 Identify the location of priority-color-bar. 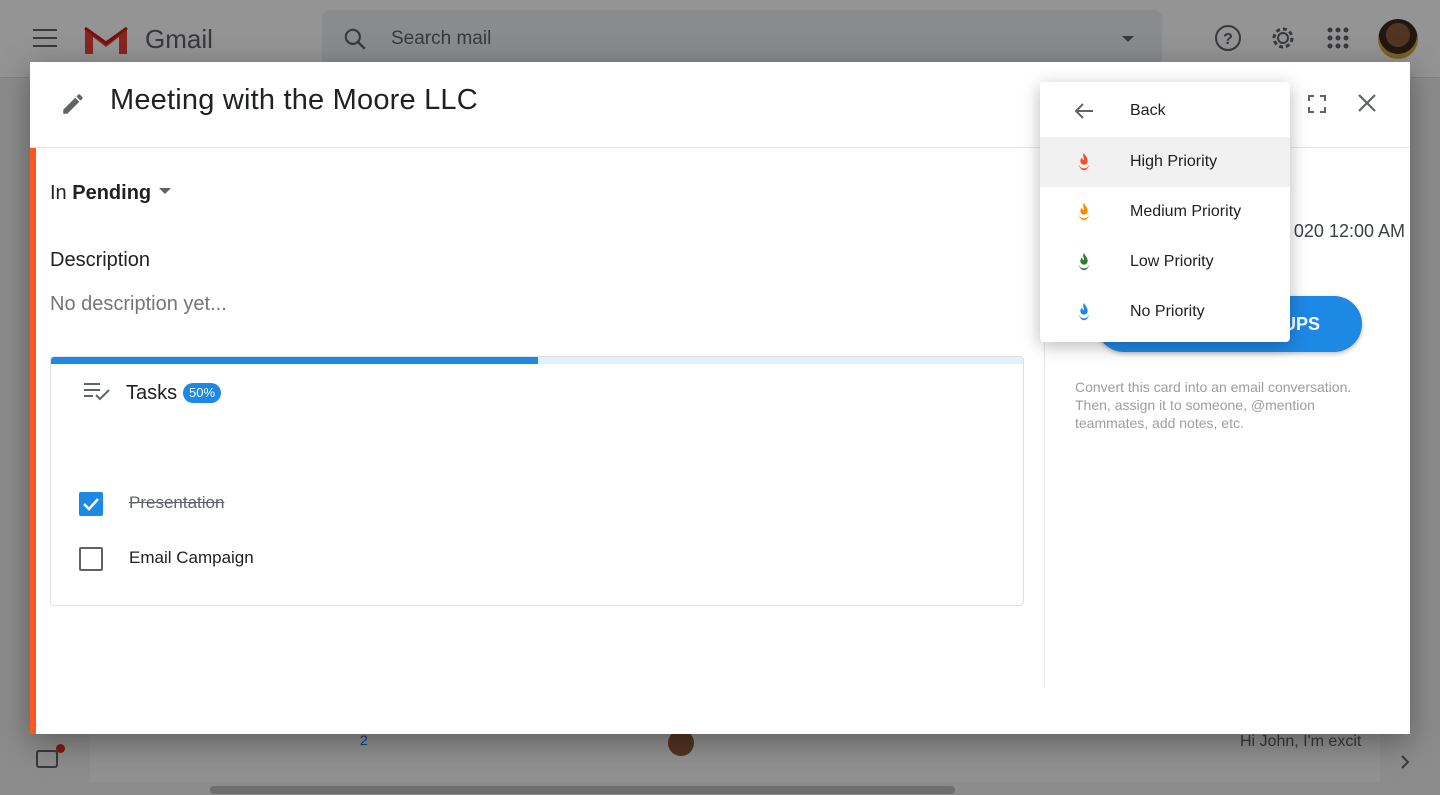
(33, 441).